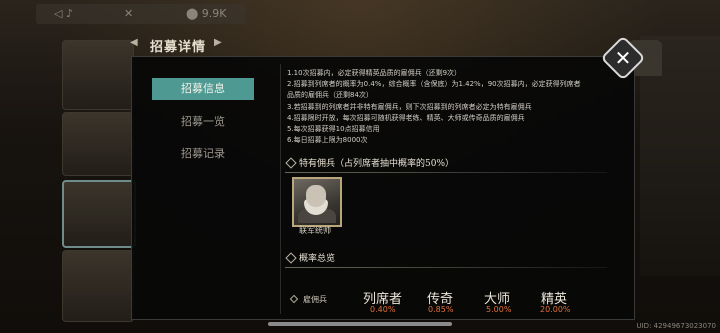 The width and height of the screenshot is (720, 333). What do you see at coordinates (280, 189) in the screenshot?
I see `panel-divider` at bounding box center [280, 189].